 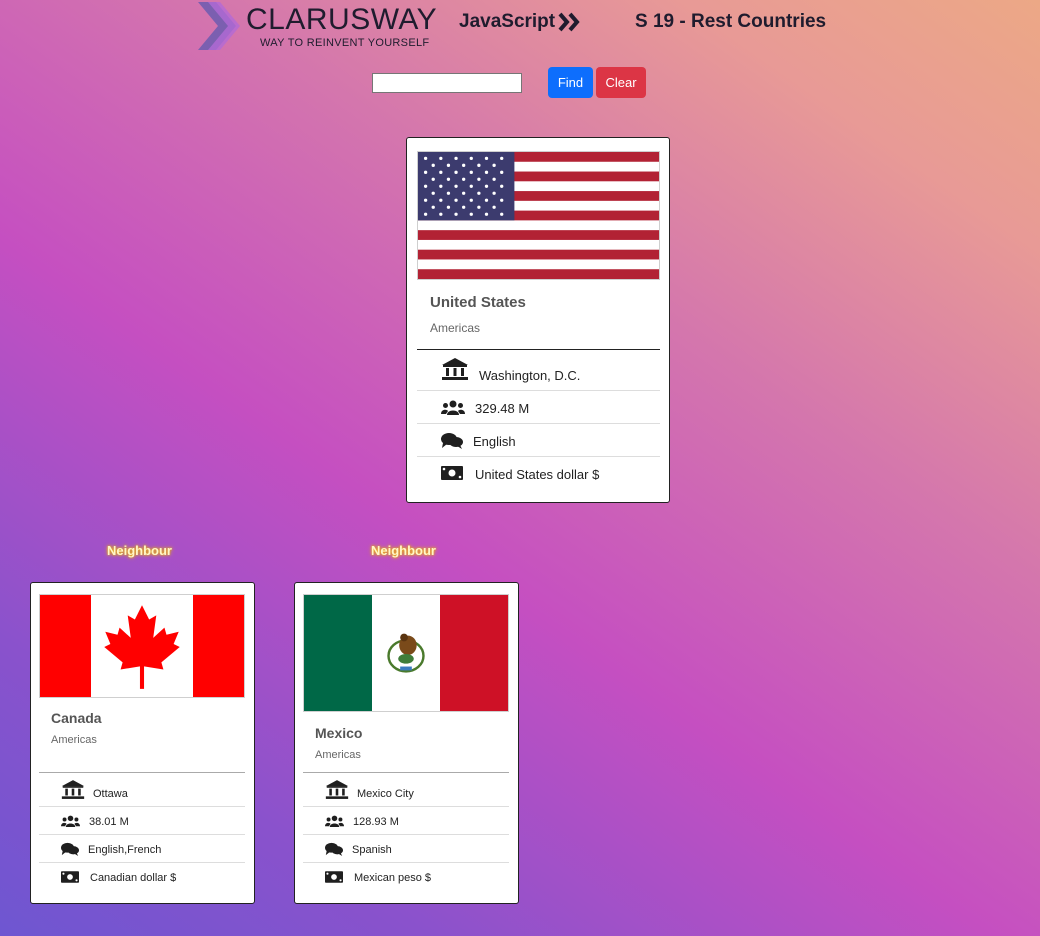 I want to click on canada-flag-image, so click(x=142, y=646).